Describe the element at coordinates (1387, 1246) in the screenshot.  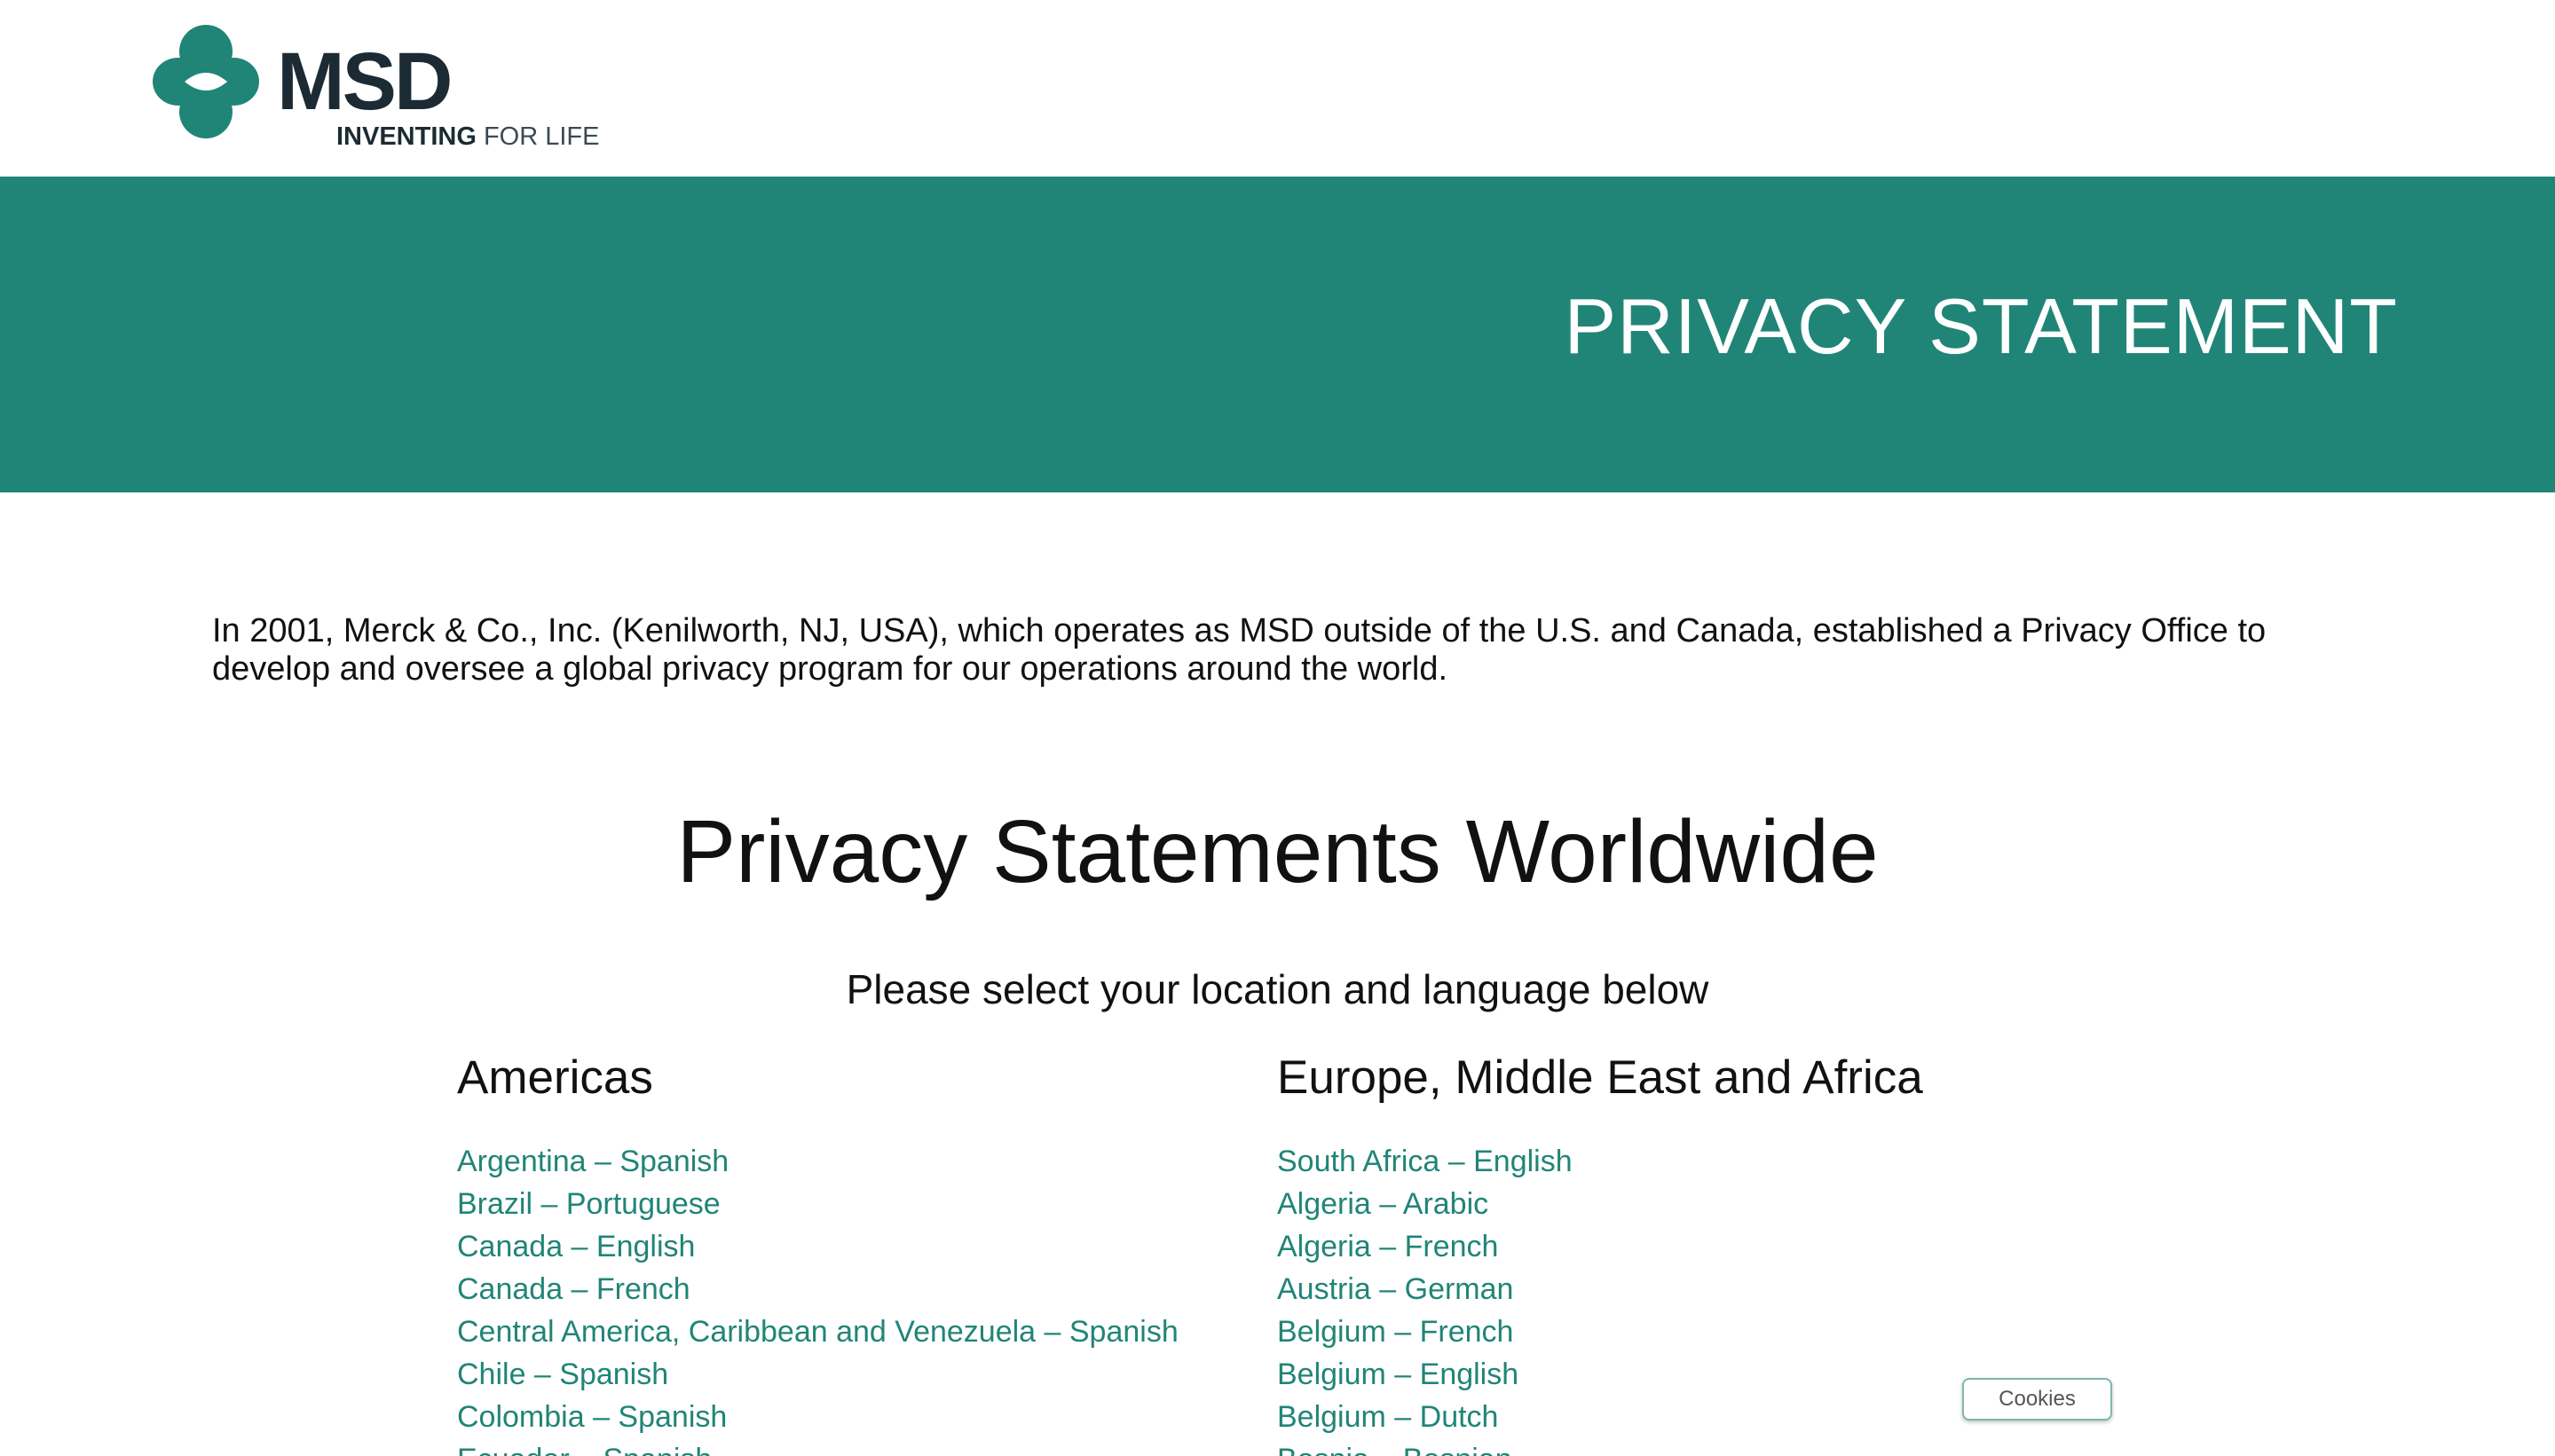
I see `region-link: Algeria – French` at that location.